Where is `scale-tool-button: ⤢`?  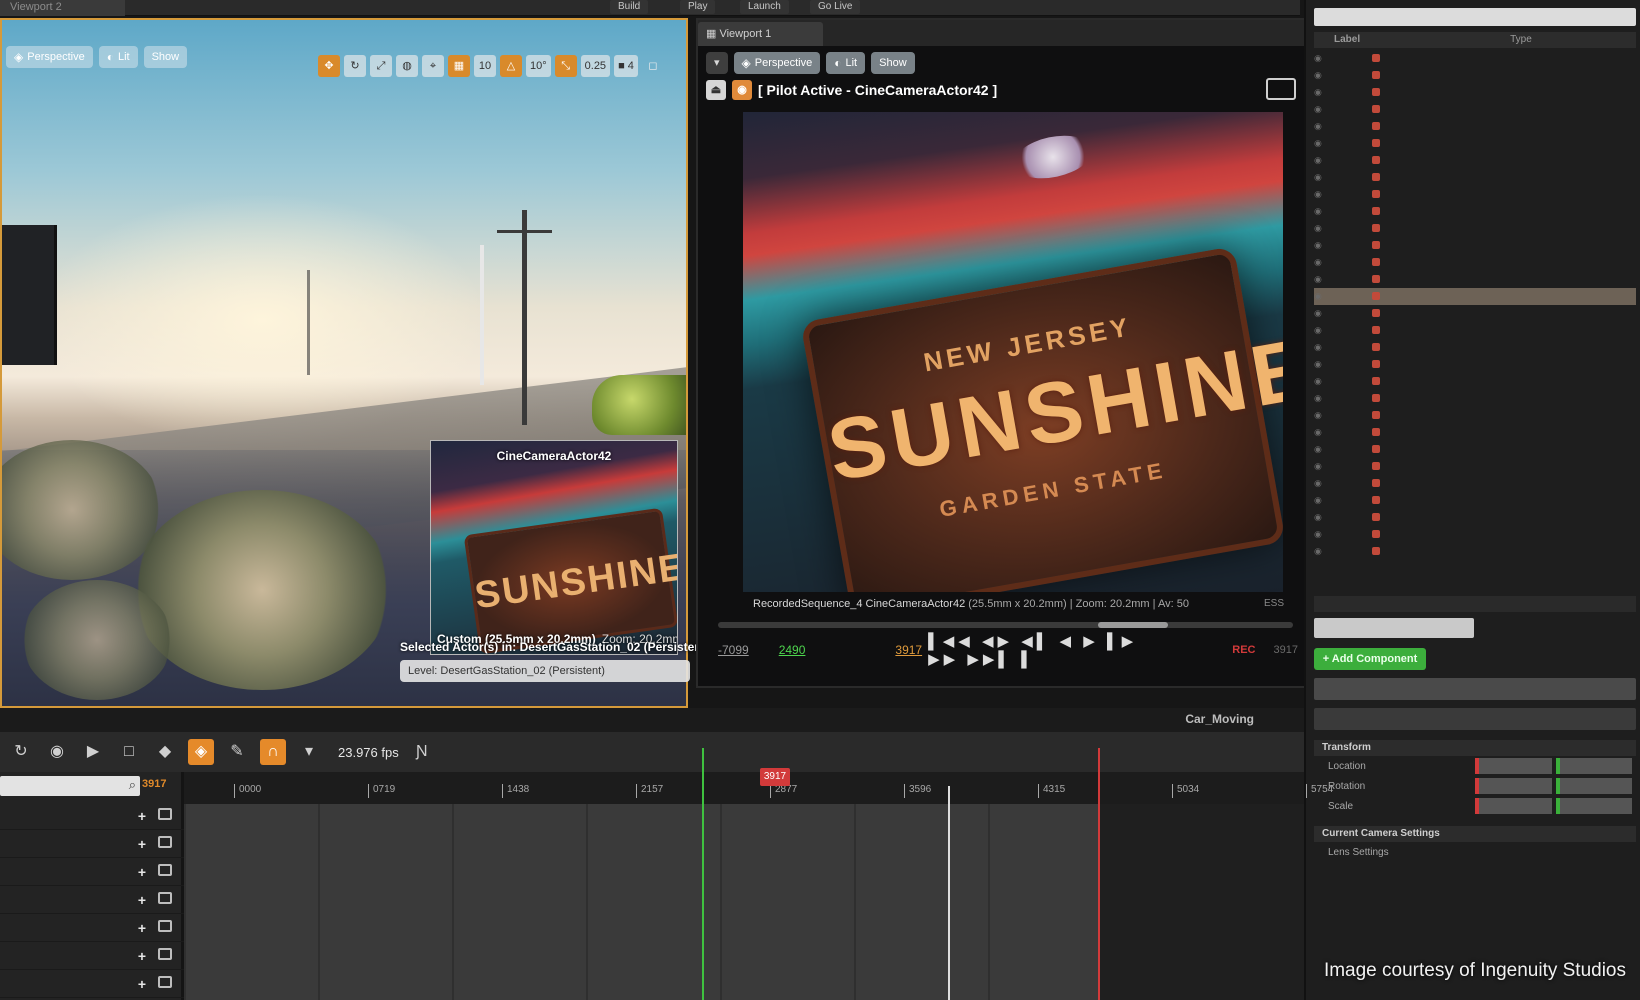
scale-tool-button: ⤢ is located at coordinates (381, 66).